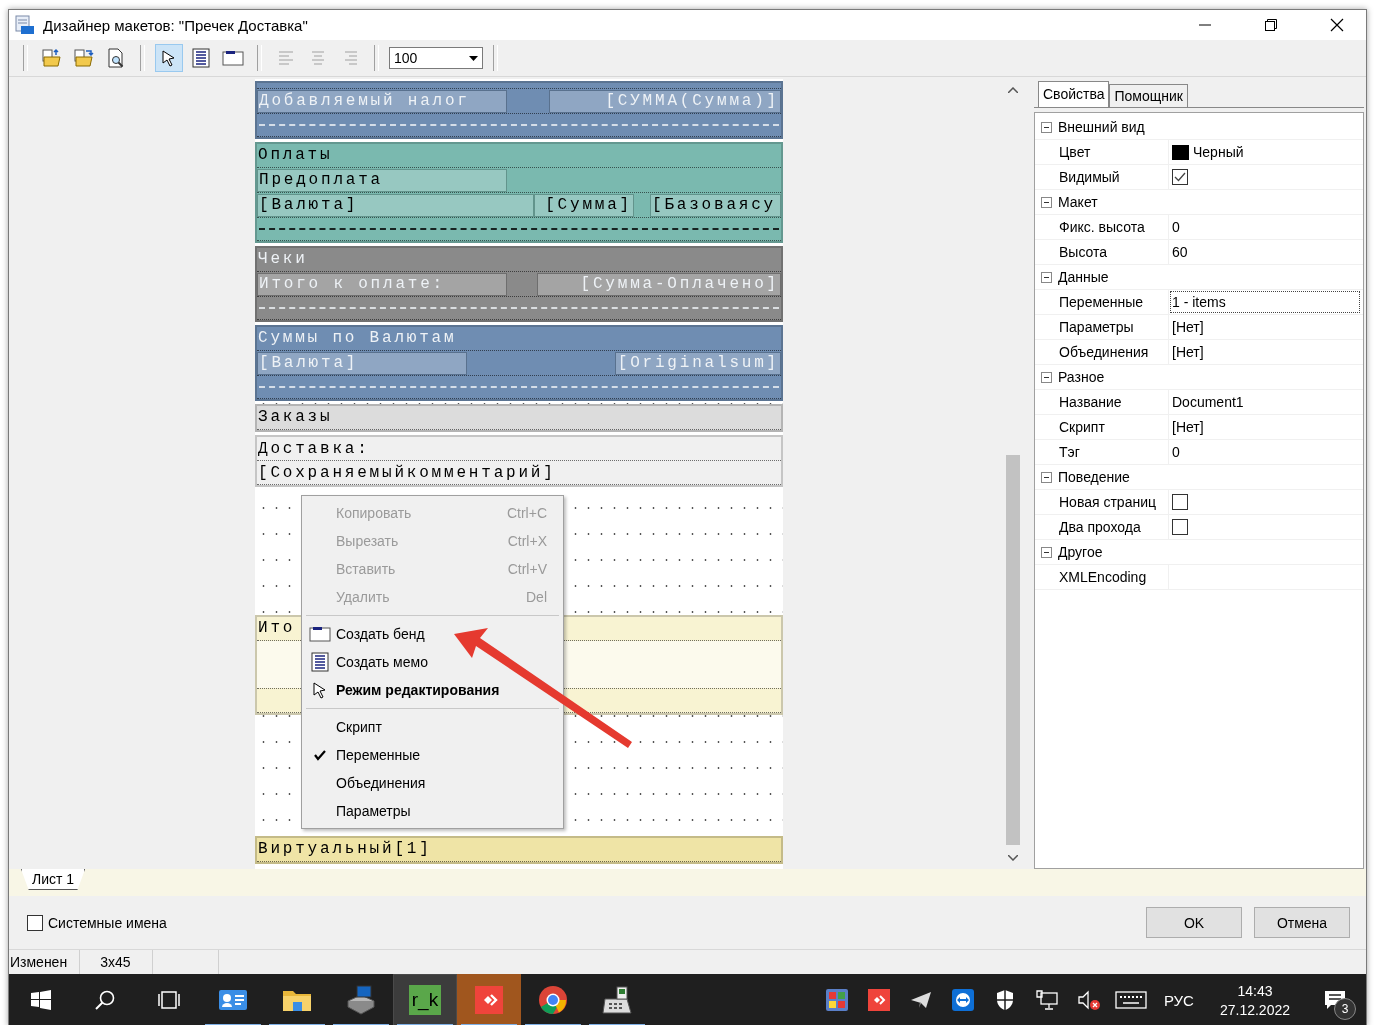 Image resolution: width=1375 pixels, height=1025 pixels. What do you see at coordinates (1102, 402) in the screenshot?
I see `property-name: Название` at bounding box center [1102, 402].